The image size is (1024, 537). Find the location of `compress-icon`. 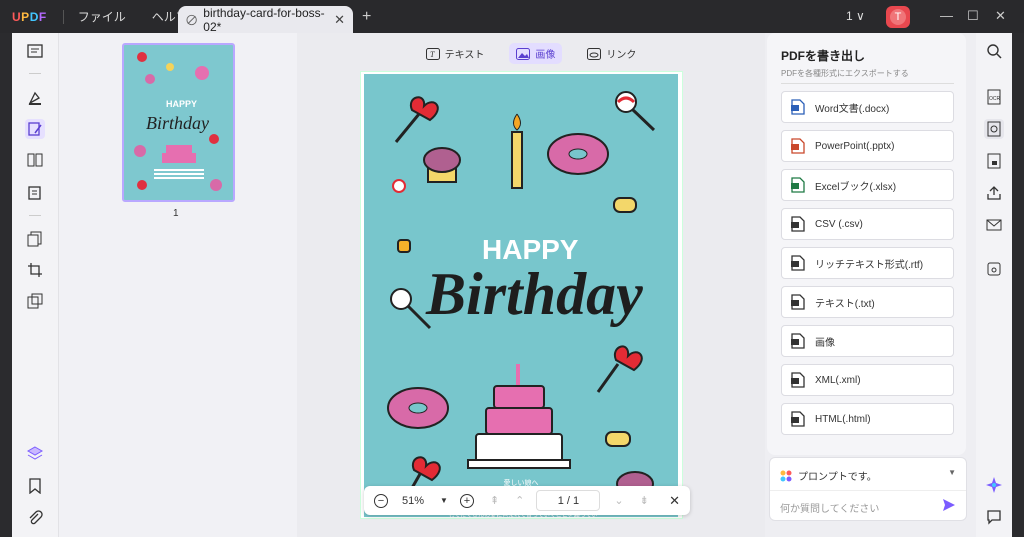

compress-icon is located at coordinates (35, 301).